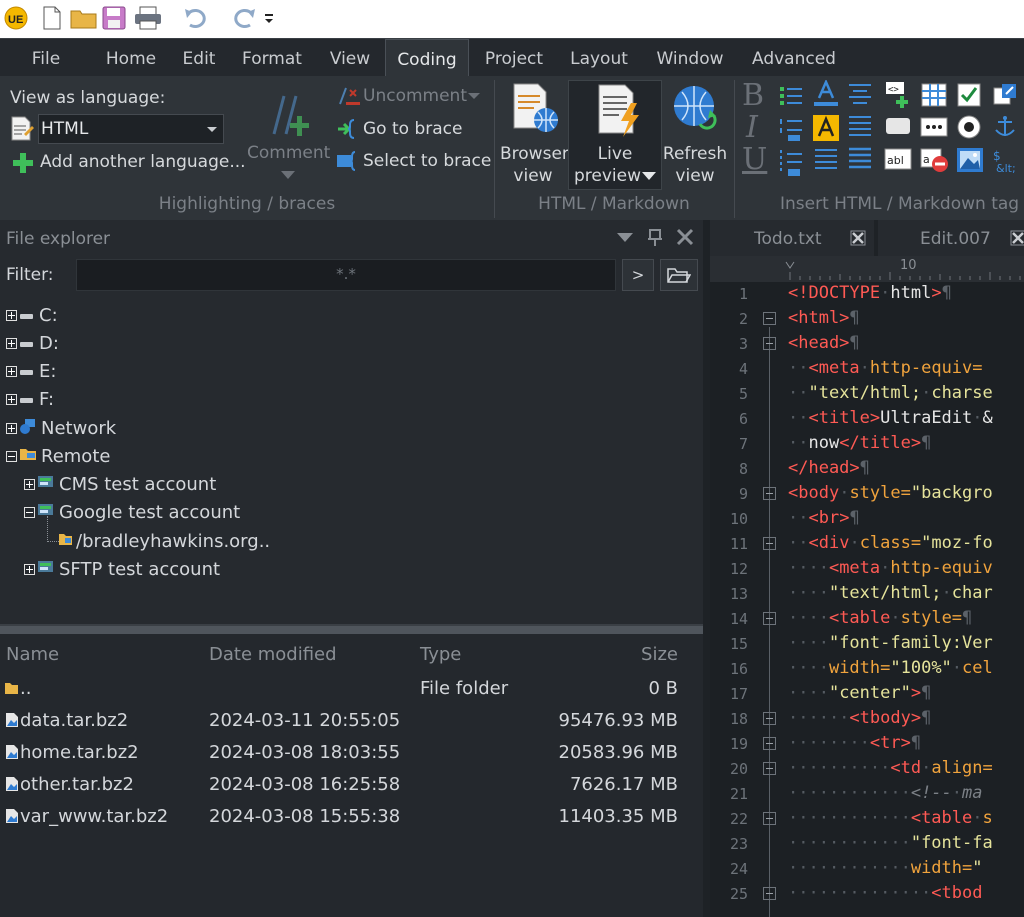  Describe the element at coordinates (31, 371) in the screenshot. I see `tree-item-e-drive: E:` at that location.